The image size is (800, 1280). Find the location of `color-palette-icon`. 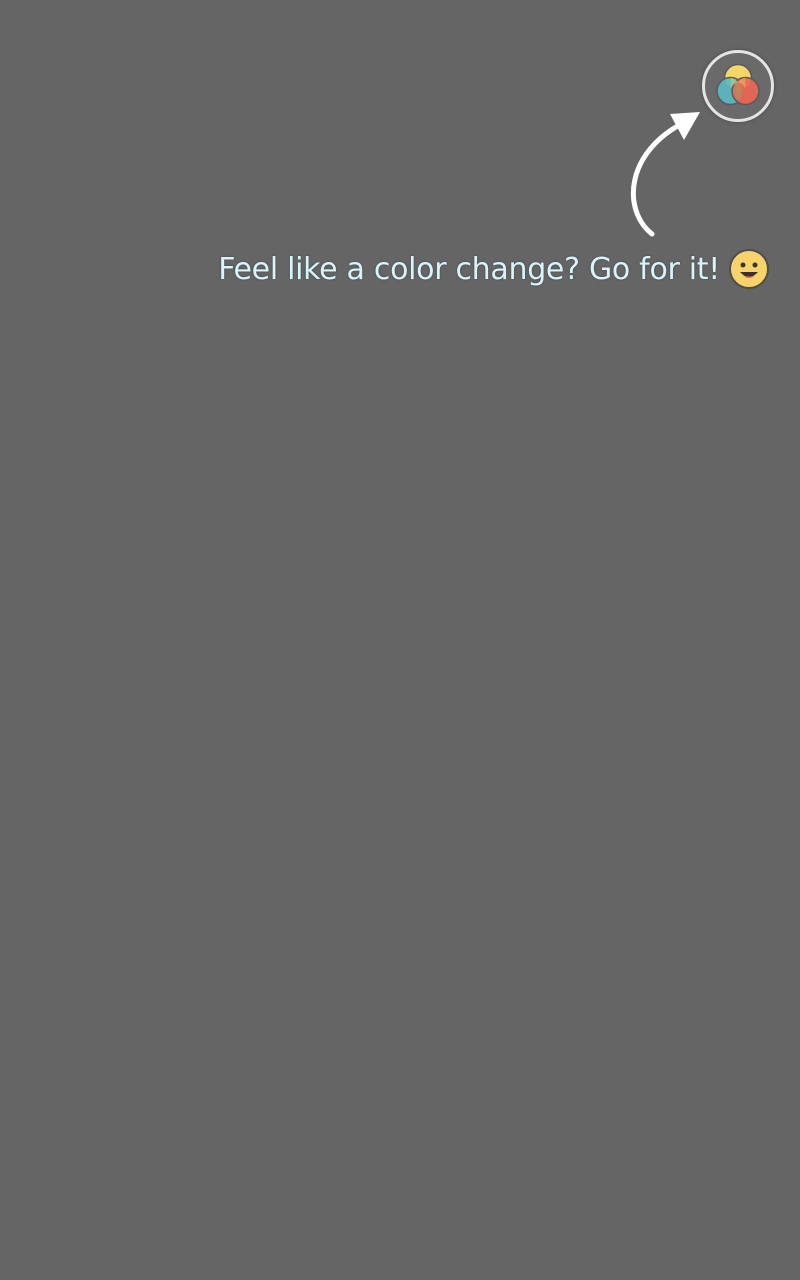

color-palette-icon is located at coordinates (738, 84).